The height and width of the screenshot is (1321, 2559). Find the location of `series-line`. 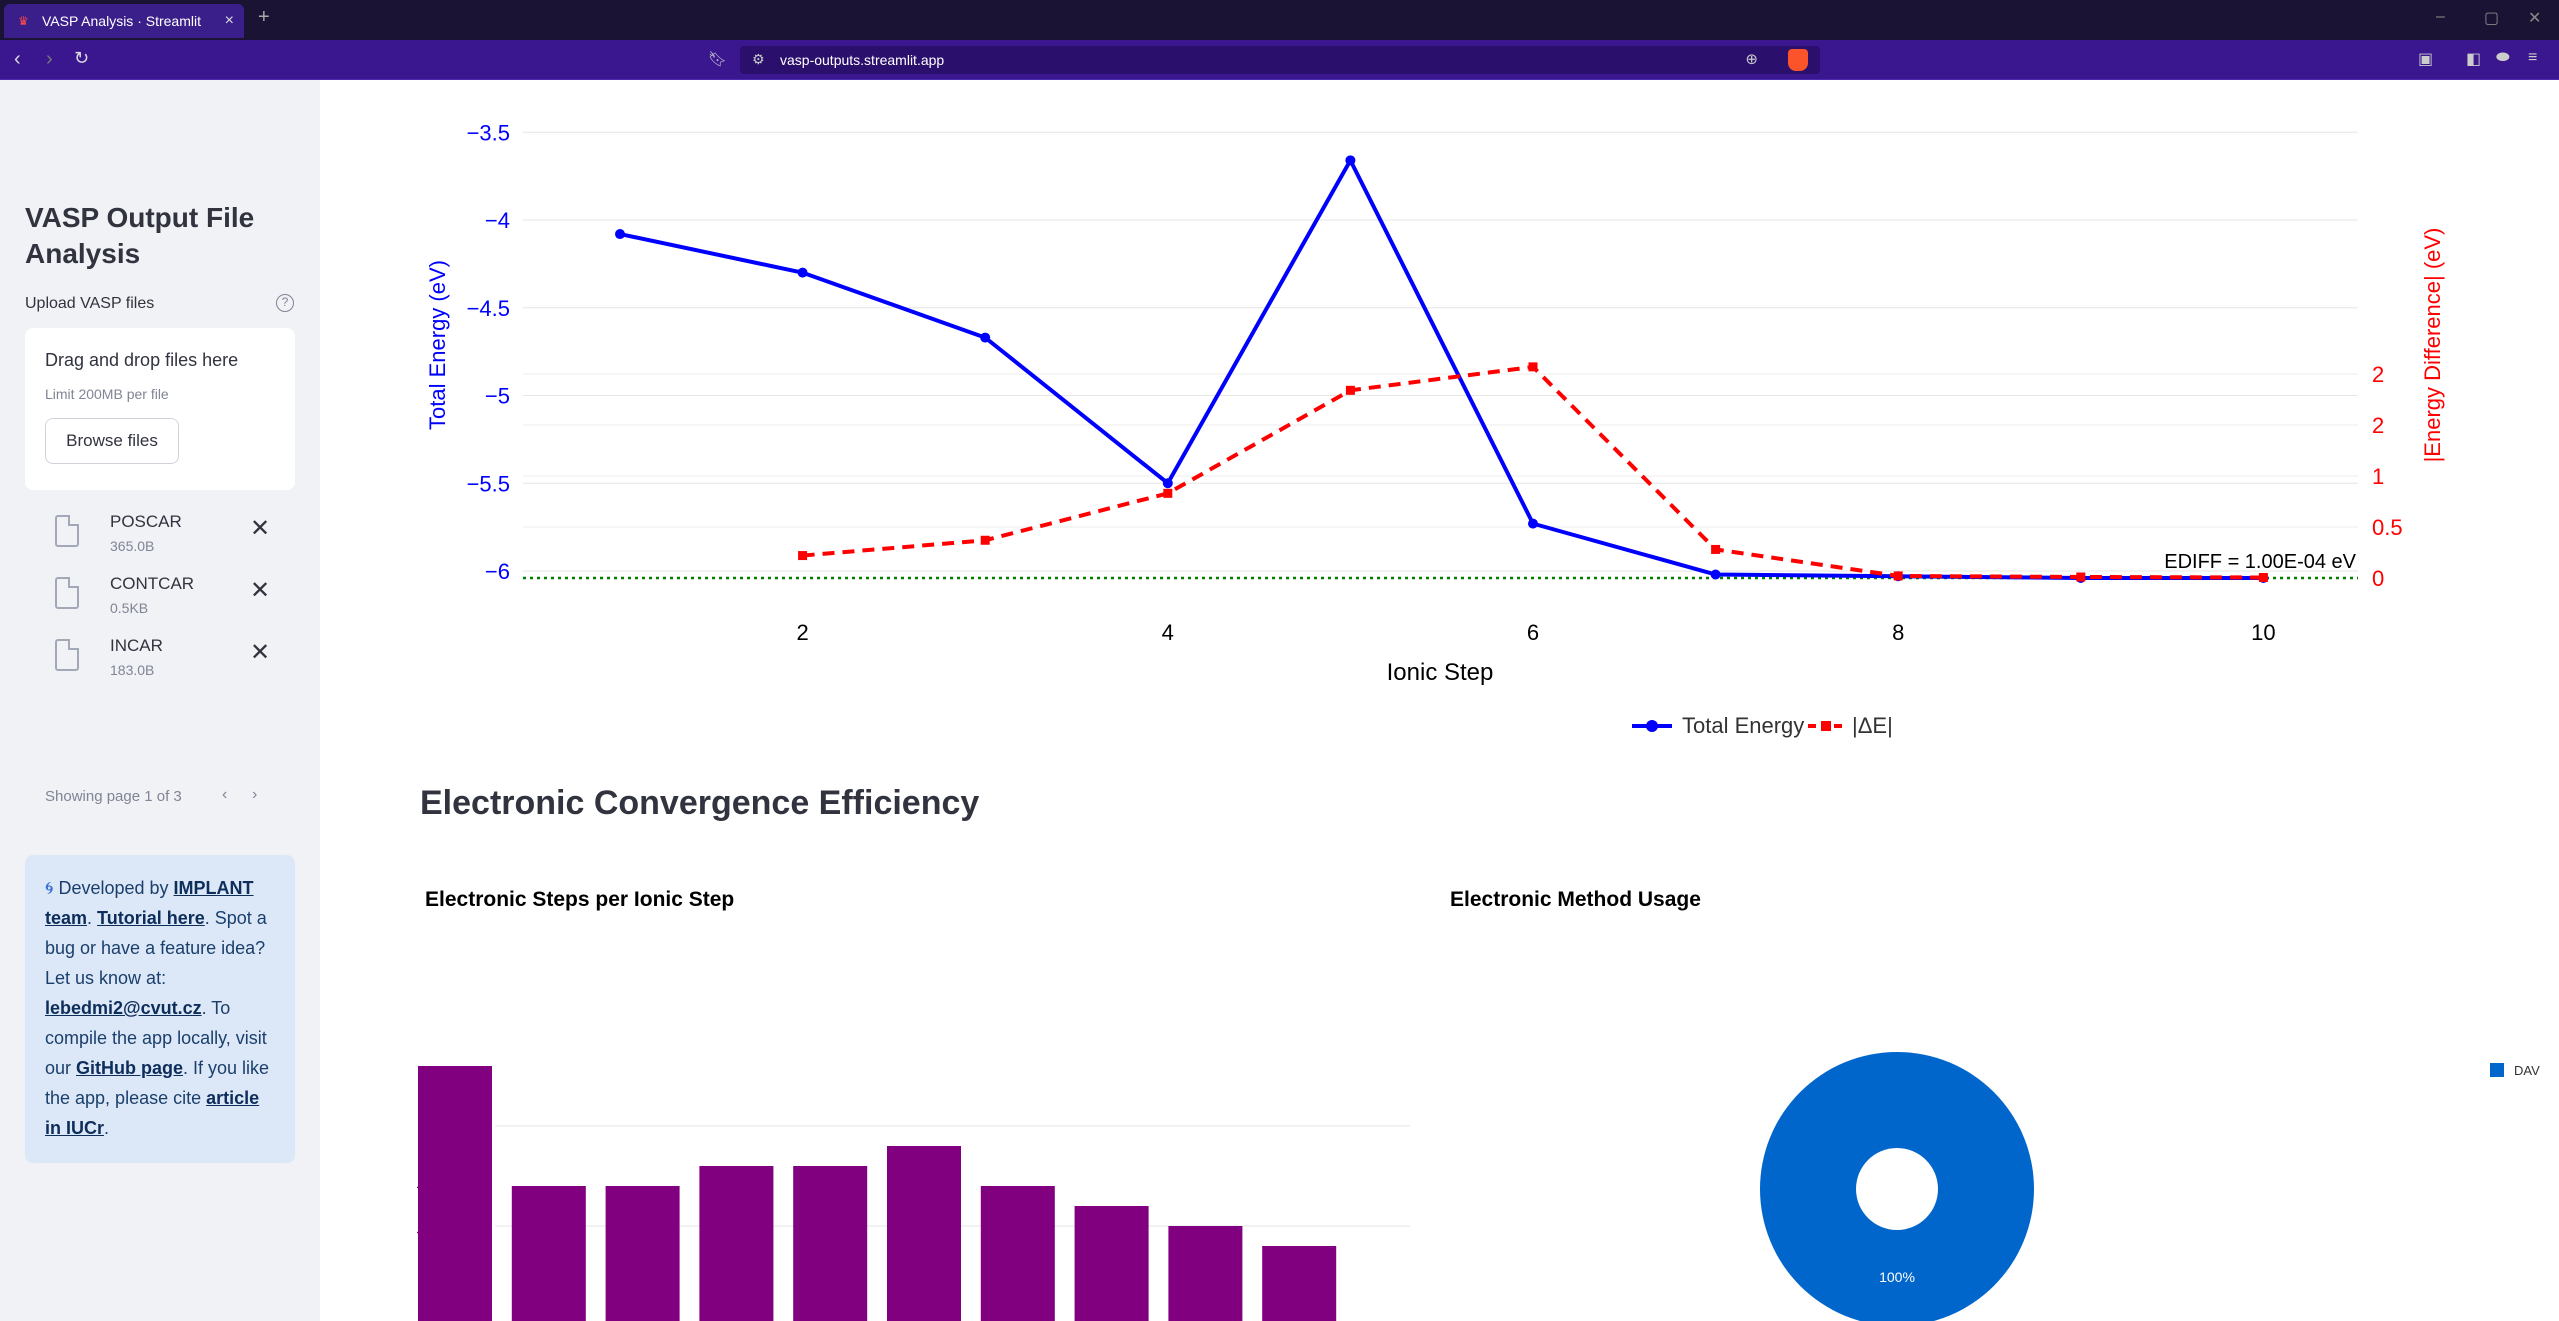

series-line is located at coordinates (1533, 472).